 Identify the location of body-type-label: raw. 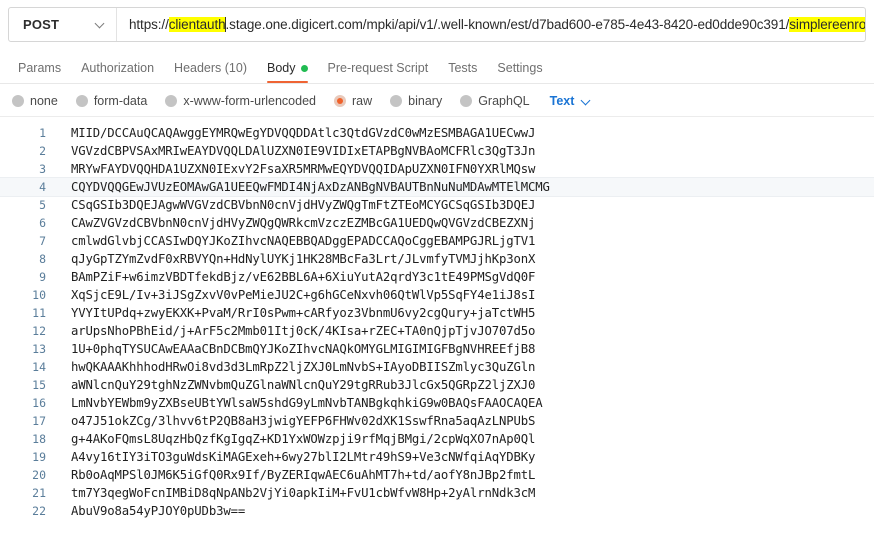
(362, 101).